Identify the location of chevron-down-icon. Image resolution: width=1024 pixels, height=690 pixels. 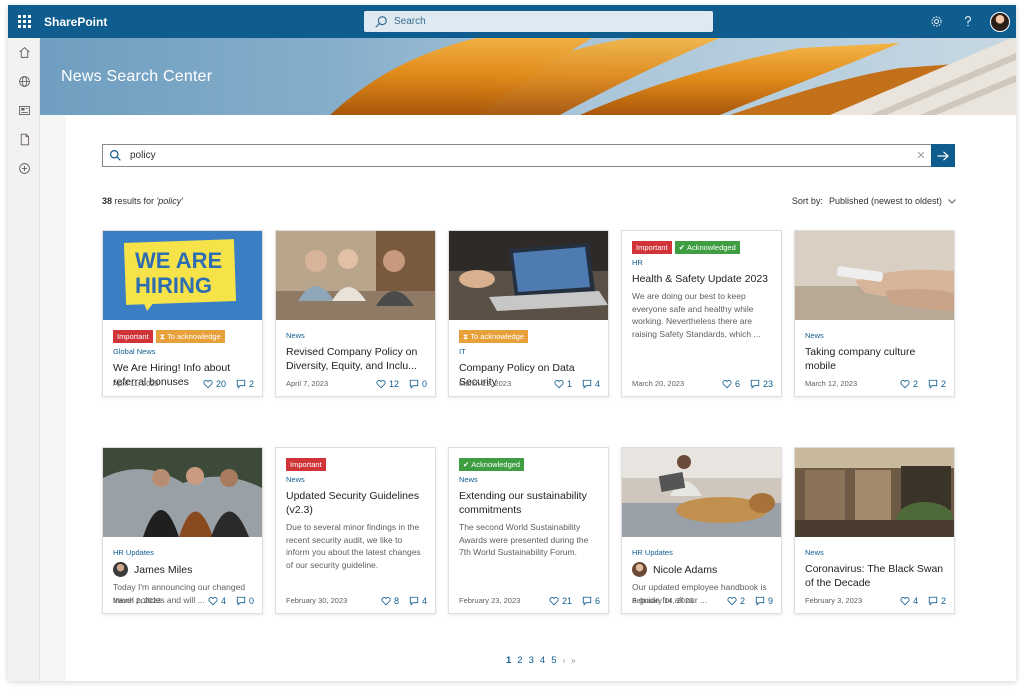
(952, 201).